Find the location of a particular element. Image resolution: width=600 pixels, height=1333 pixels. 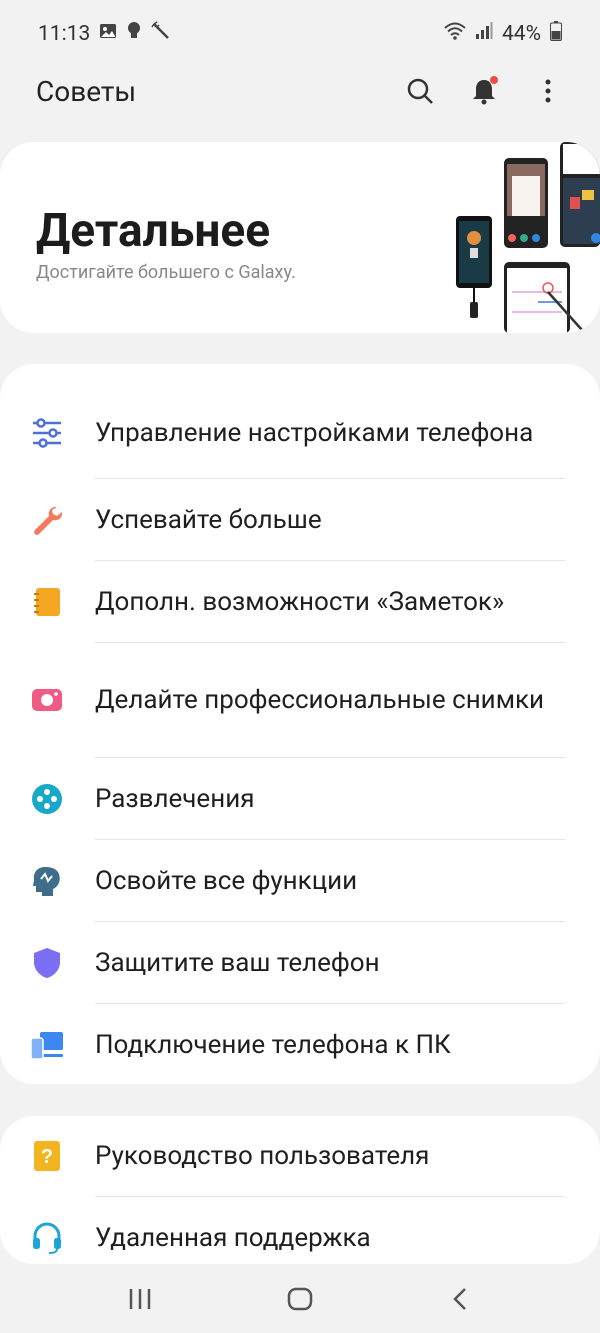

list-item-entertainment: Развлечения is located at coordinates (300, 798).